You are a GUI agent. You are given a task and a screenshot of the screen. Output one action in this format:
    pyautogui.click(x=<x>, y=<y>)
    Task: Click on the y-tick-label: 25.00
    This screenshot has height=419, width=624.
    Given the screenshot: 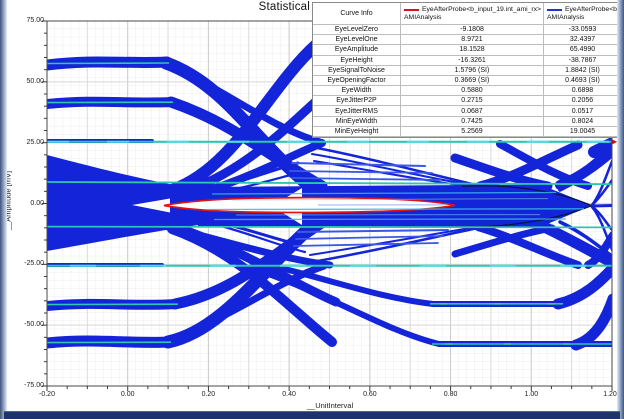 What is the action you would take?
    pyautogui.click(x=35, y=142)
    